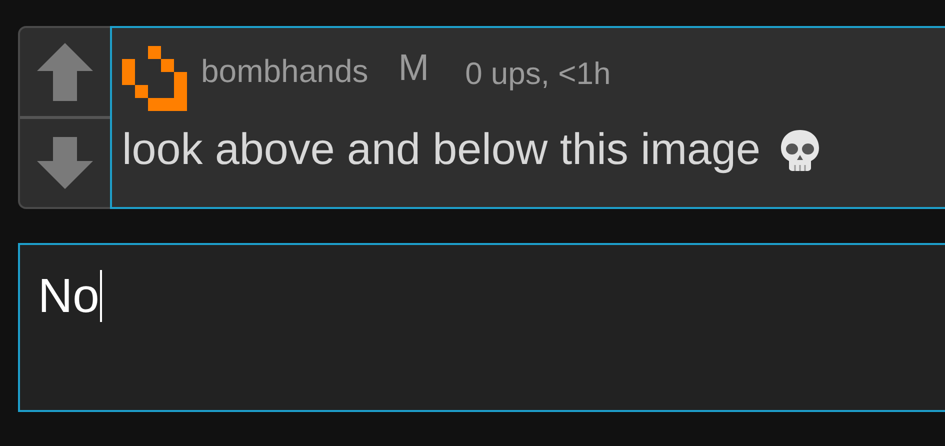  What do you see at coordinates (65, 163) in the screenshot?
I see `down-arrow-icon` at bounding box center [65, 163].